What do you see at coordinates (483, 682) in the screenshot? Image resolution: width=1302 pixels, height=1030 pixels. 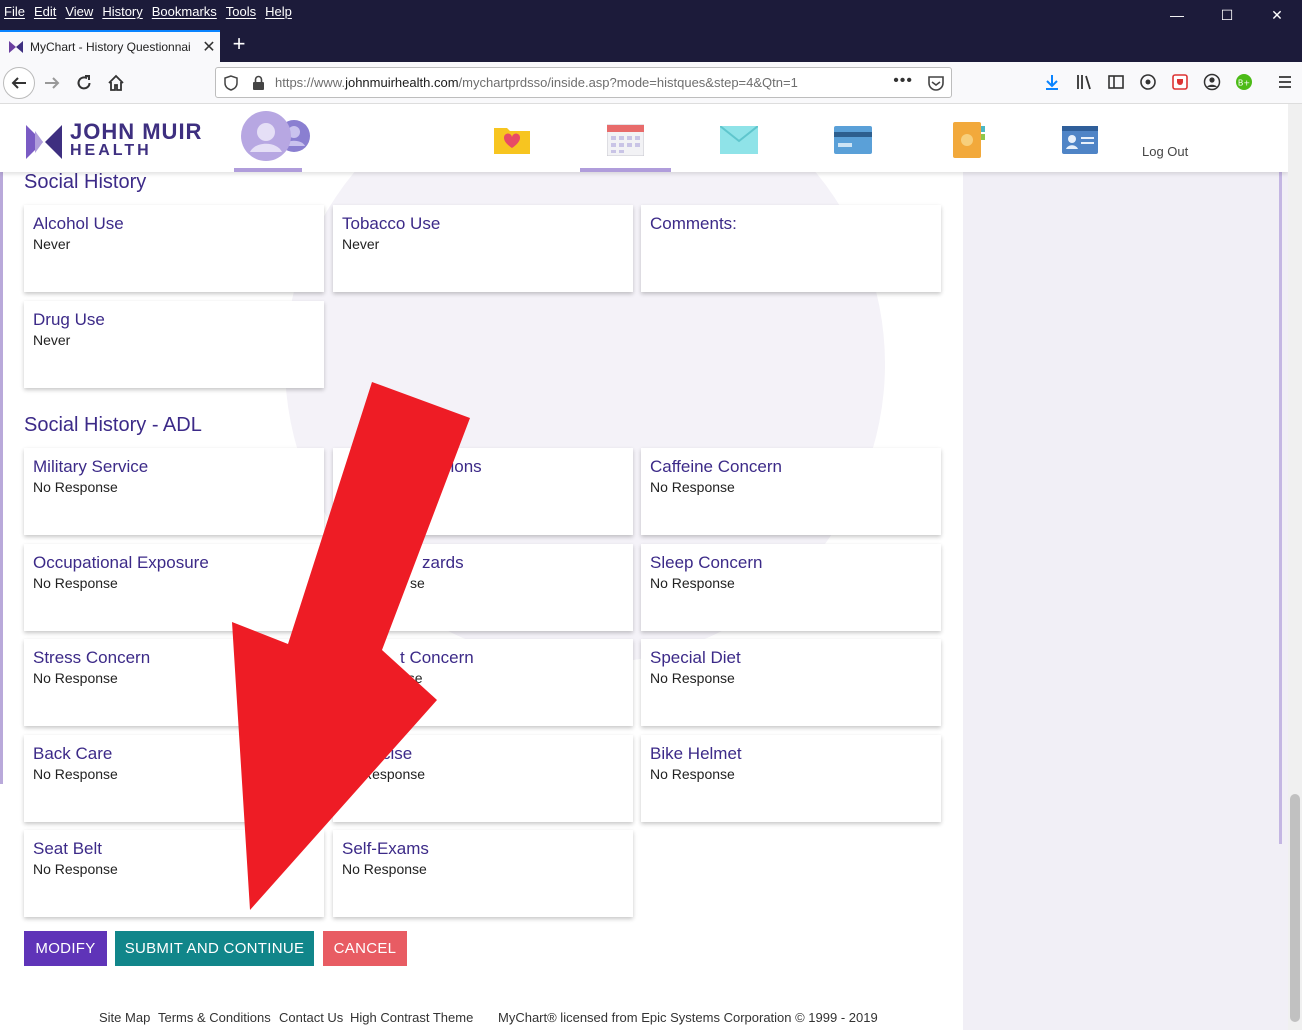 I see `card-adl-concern: t Concern nse` at bounding box center [483, 682].